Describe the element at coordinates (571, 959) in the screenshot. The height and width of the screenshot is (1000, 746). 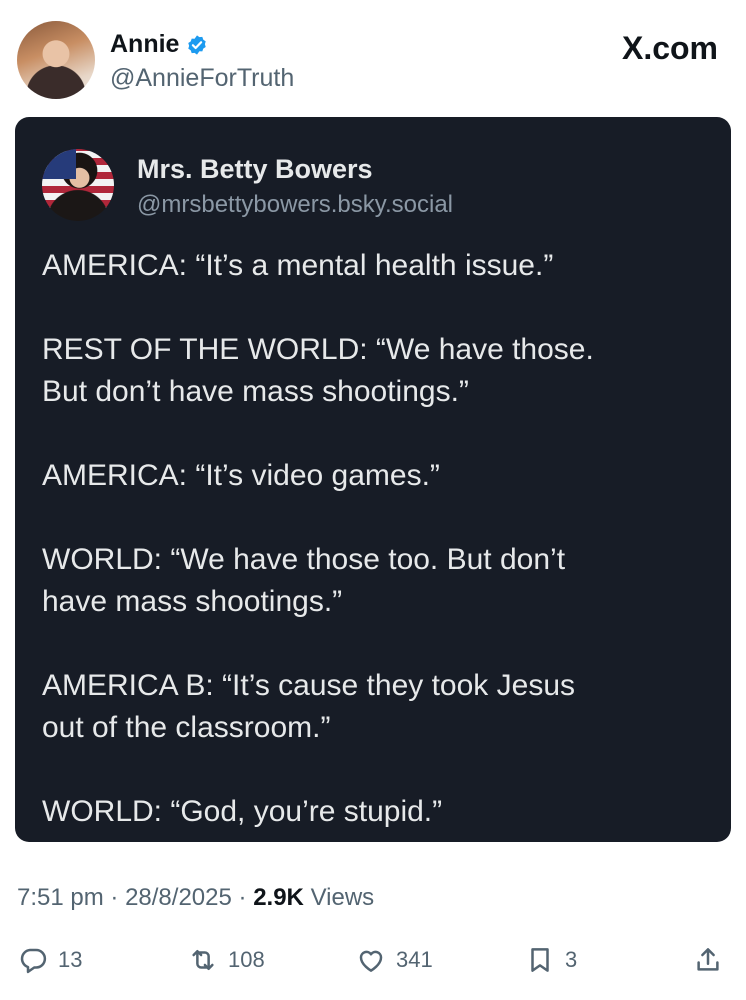
I see `bookmark-count: 3` at that location.